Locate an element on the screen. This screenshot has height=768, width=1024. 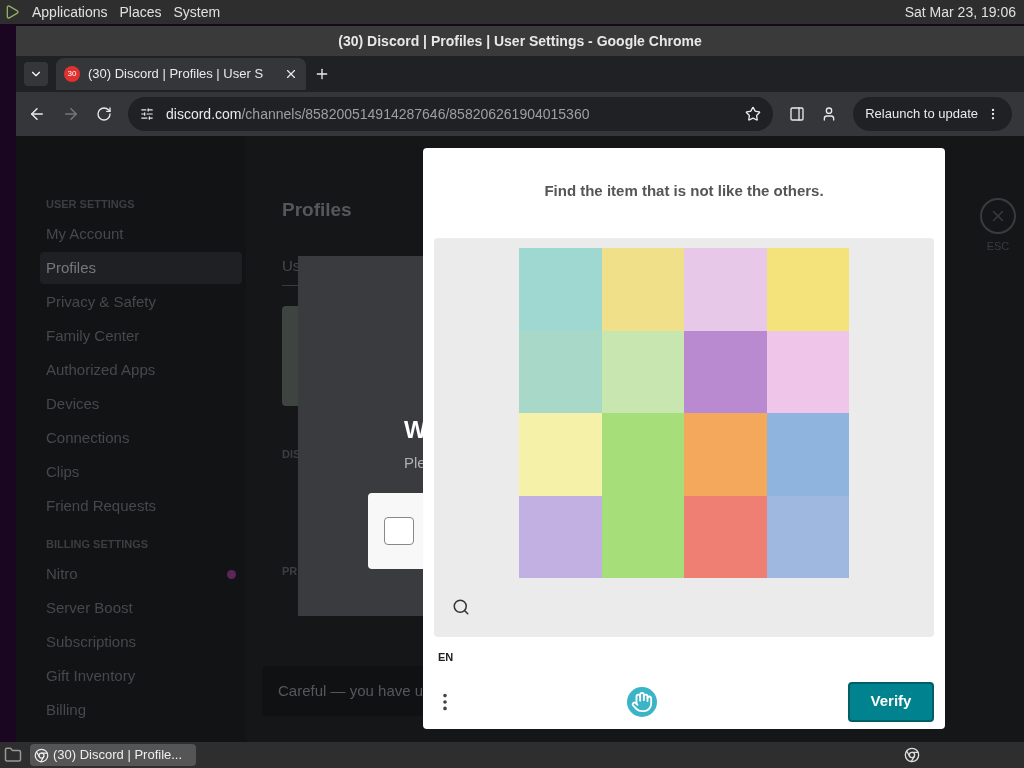
verify-button: Verify is located at coordinates (891, 701).